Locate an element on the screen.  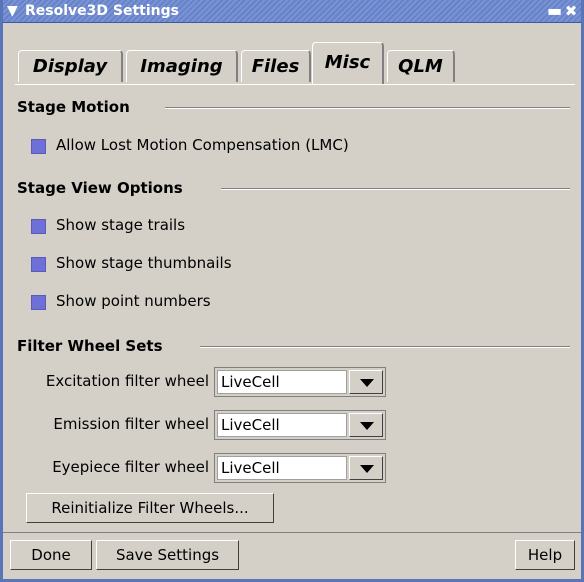
stage-view-heading: Stage View Options is located at coordinates (100, 188).